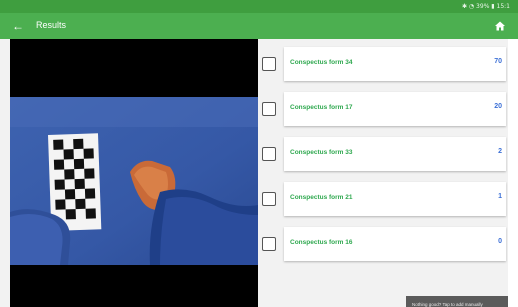 This screenshot has height=307, width=518. What do you see at coordinates (395, 109) in the screenshot?
I see `result-card: Conspectus form 17 20` at bounding box center [395, 109].